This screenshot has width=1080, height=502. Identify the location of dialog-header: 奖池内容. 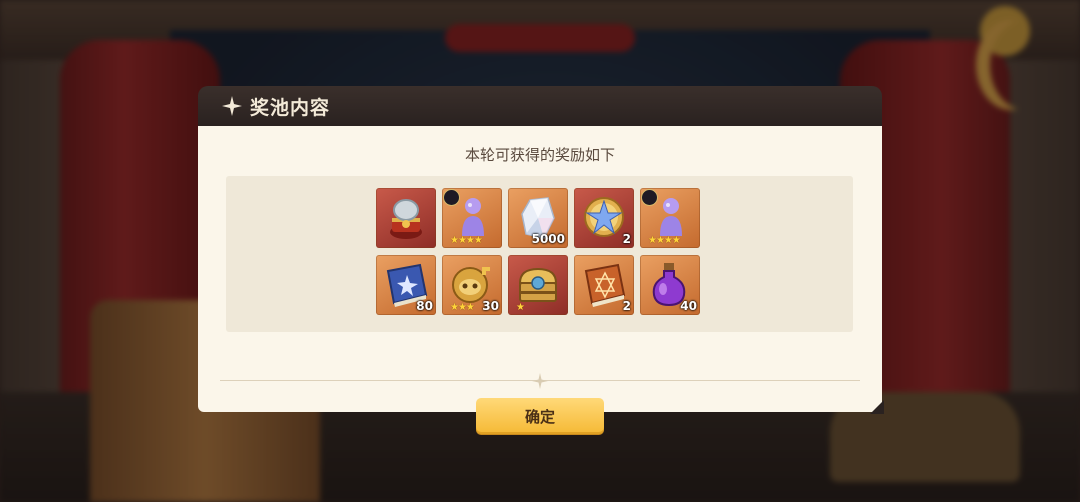
(540, 106).